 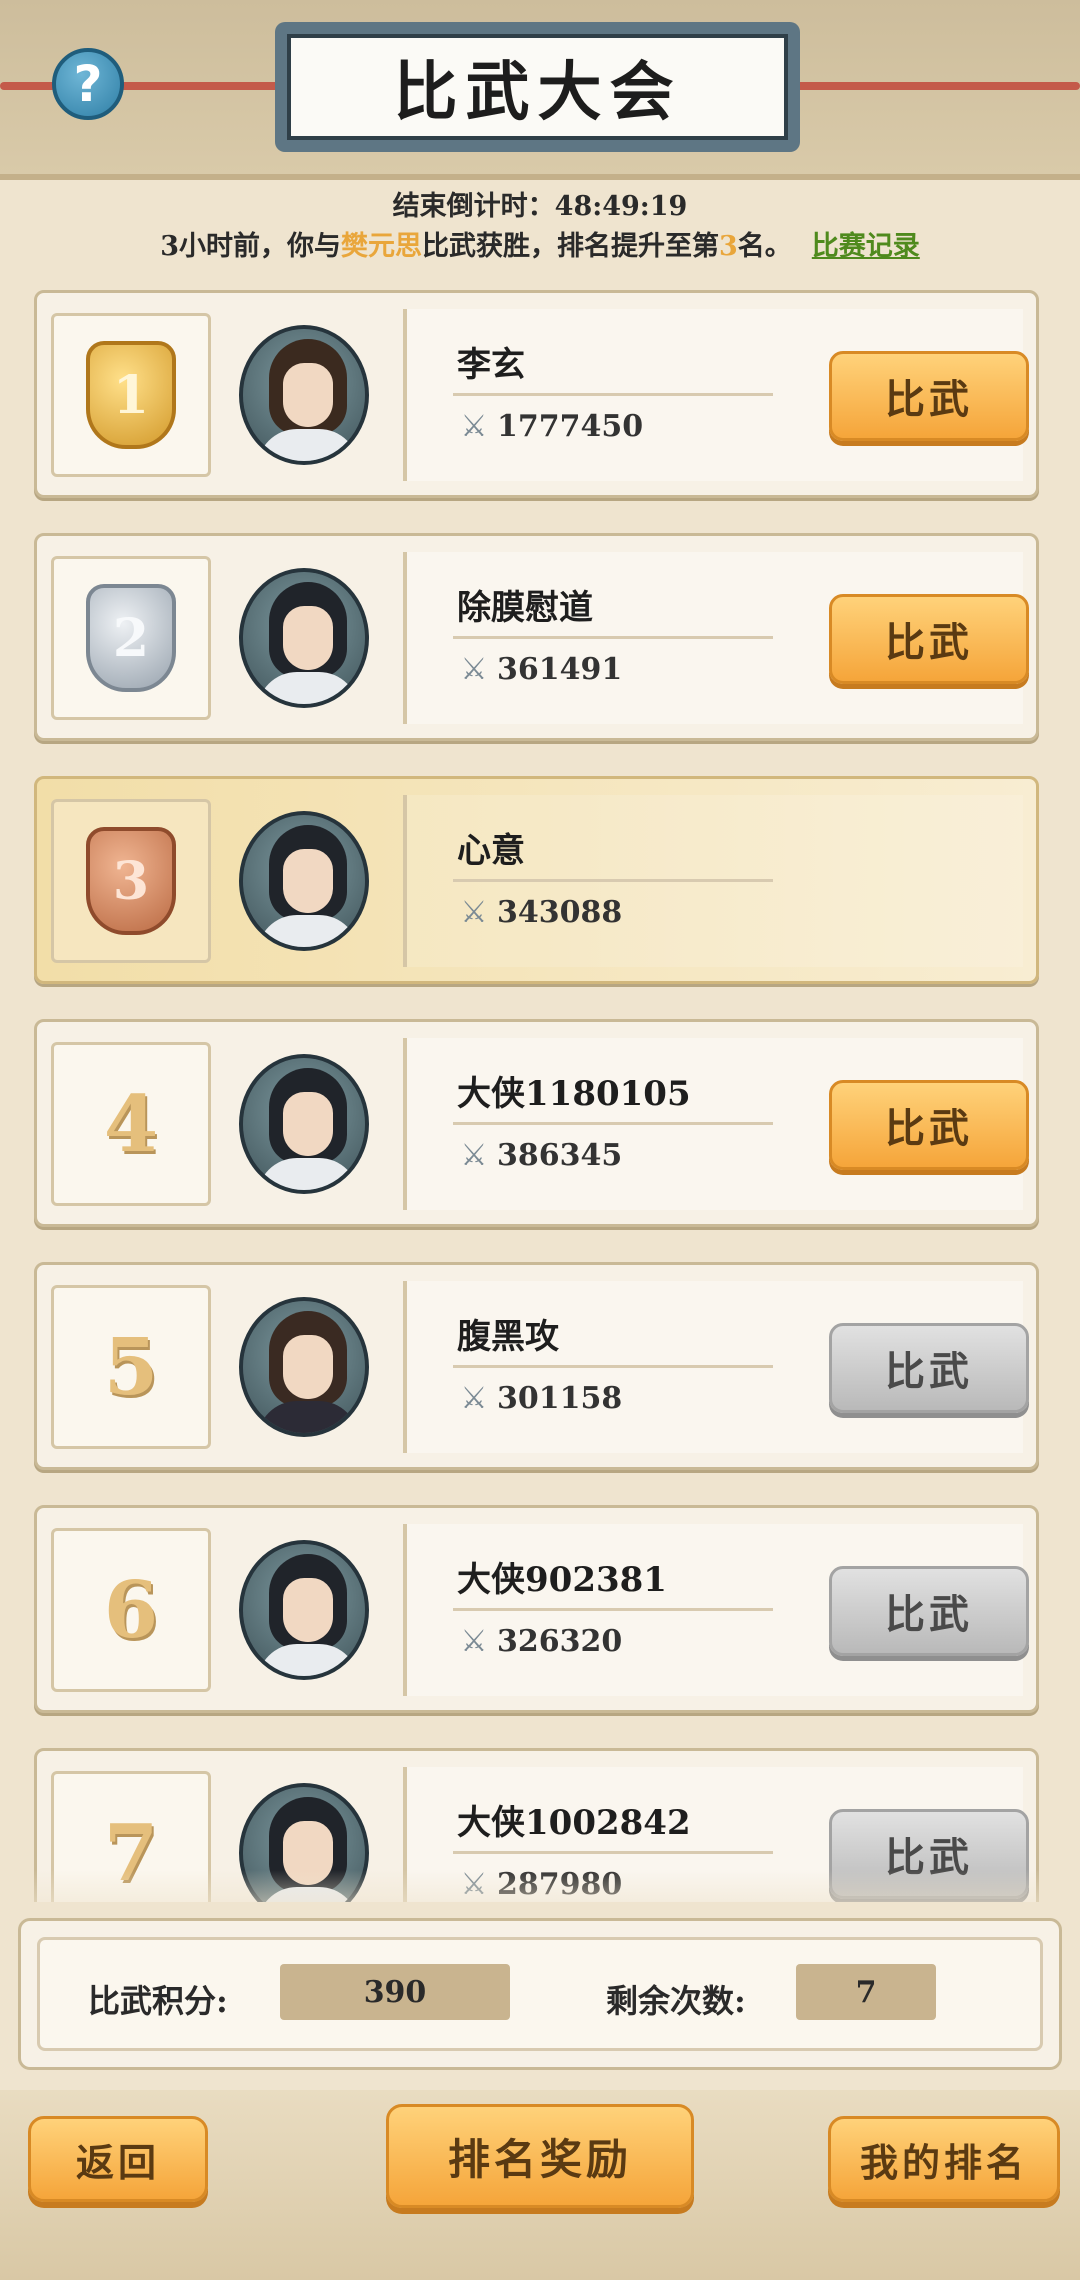 What do you see at coordinates (540, 2156) in the screenshot?
I see `rank-rewards-button: 排名奖励` at bounding box center [540, 2156].